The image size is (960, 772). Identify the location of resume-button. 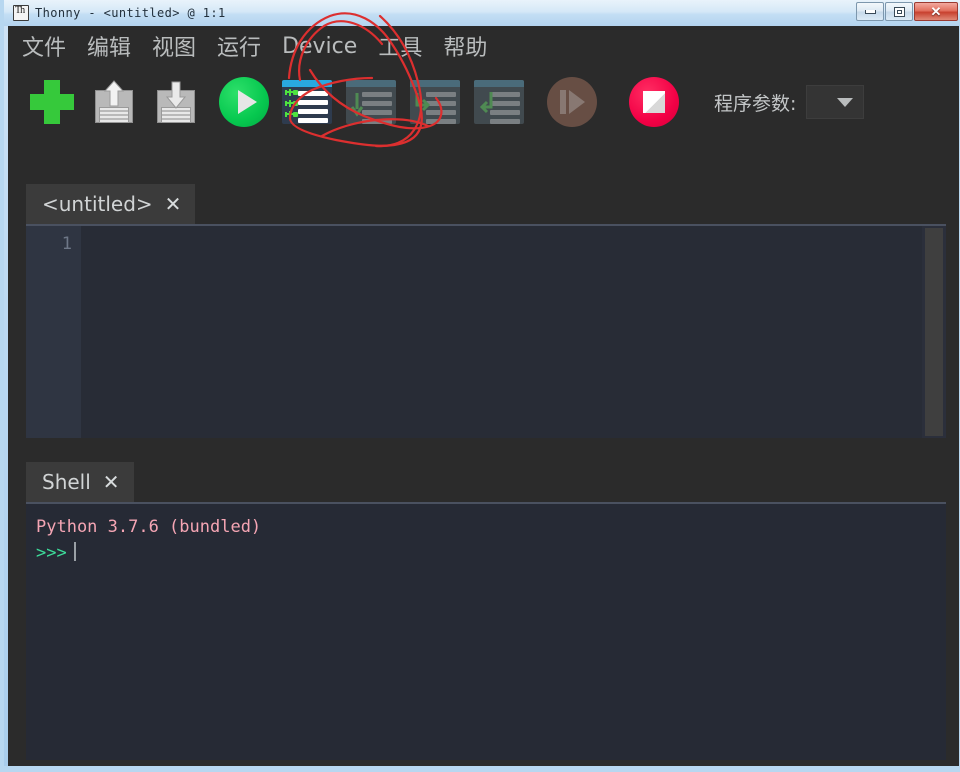
(572, 102).